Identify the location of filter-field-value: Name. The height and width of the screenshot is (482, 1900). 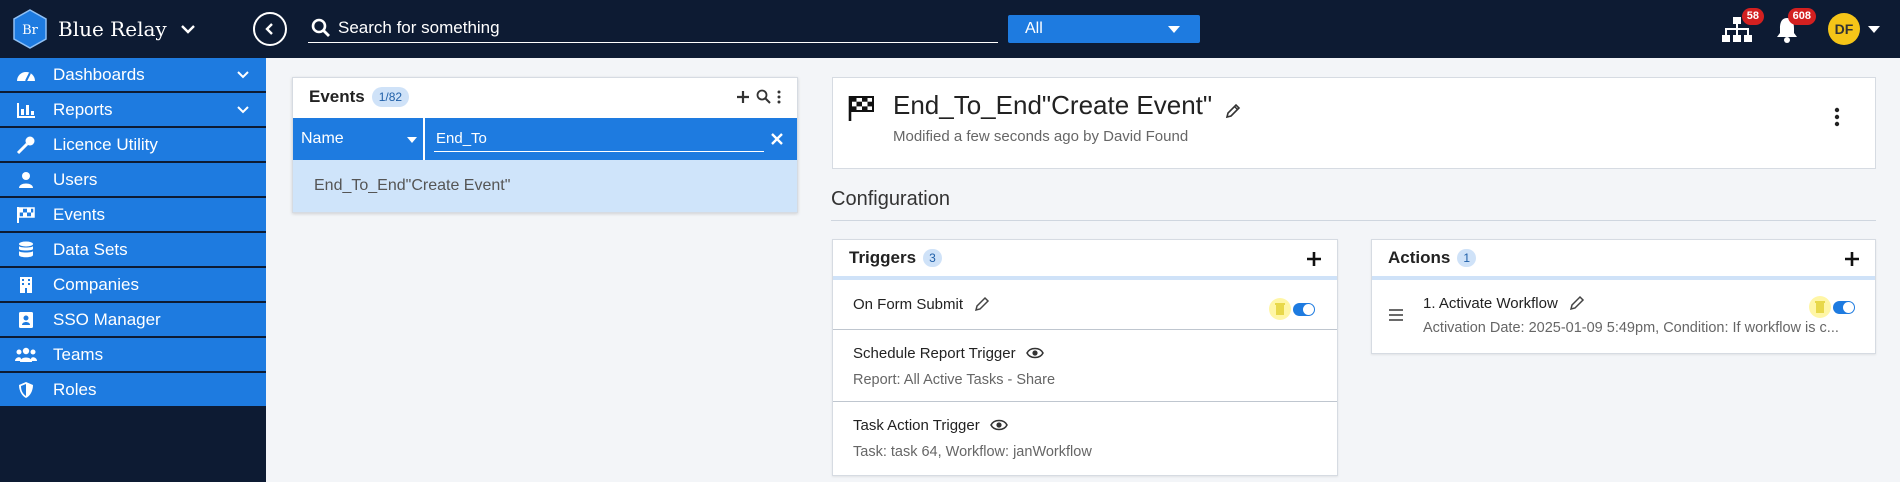
(322, 138).